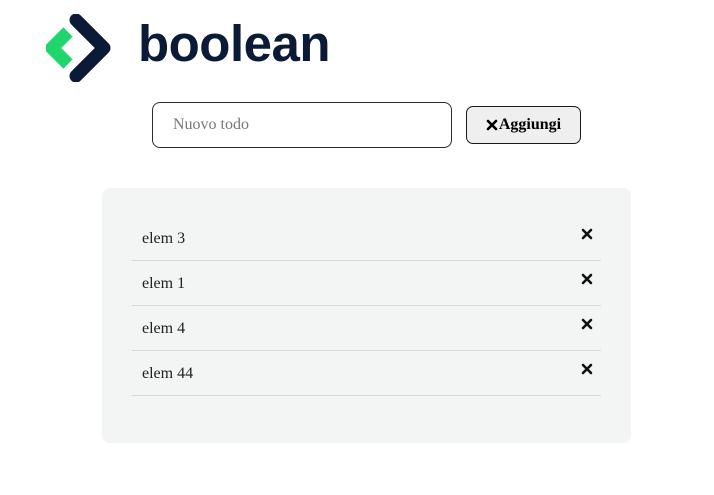 Image resolution: width=714 pixels, height=495 pixels. Describe the element at coordinates (366, 373) in the screenshot. I see `todo-item: elem 44` at that location.